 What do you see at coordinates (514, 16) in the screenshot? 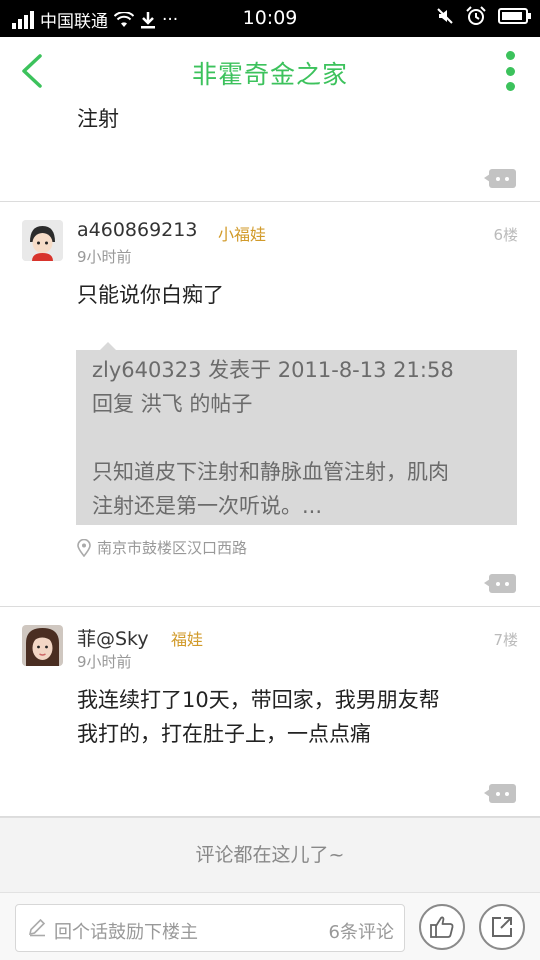
I see `battery-icon` at bounding box center [514, 16].